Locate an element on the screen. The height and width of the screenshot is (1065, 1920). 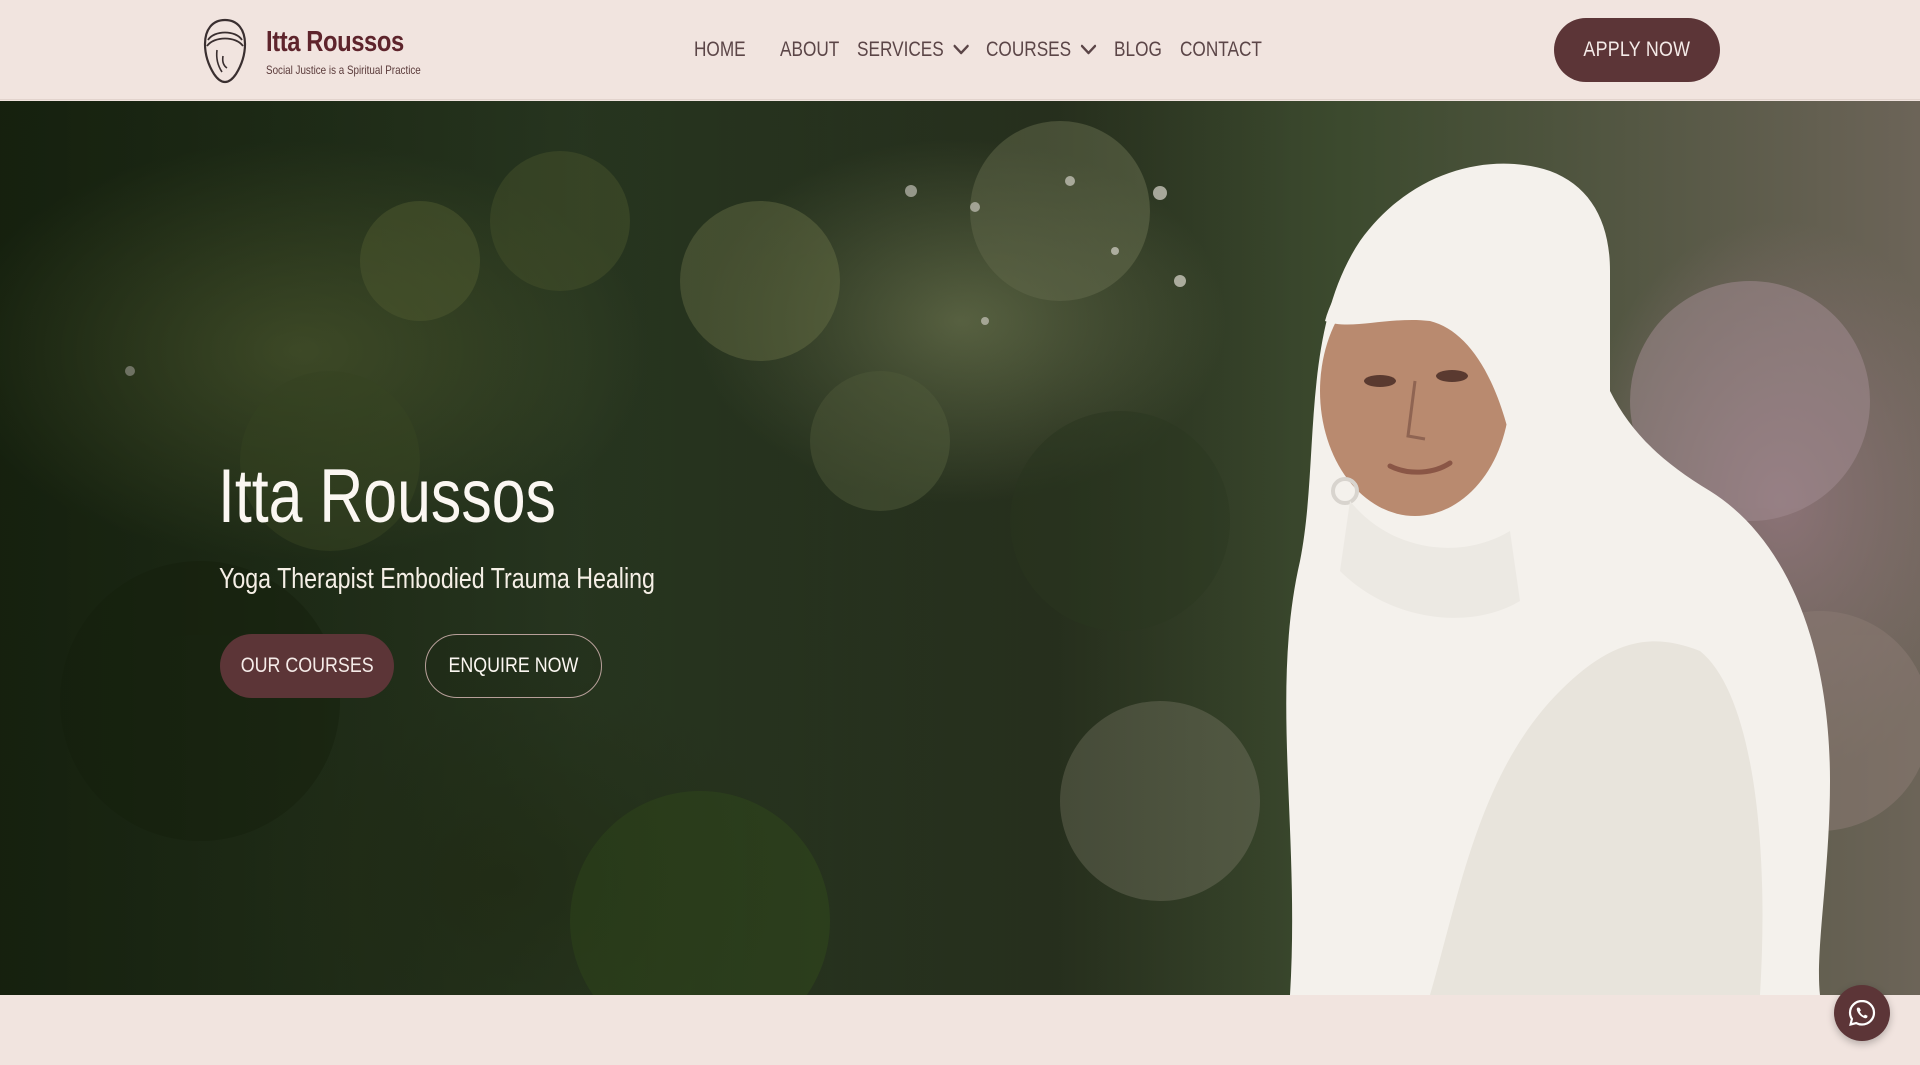
nav-item-blog: BLOG is located at coordinates (1138, 50).